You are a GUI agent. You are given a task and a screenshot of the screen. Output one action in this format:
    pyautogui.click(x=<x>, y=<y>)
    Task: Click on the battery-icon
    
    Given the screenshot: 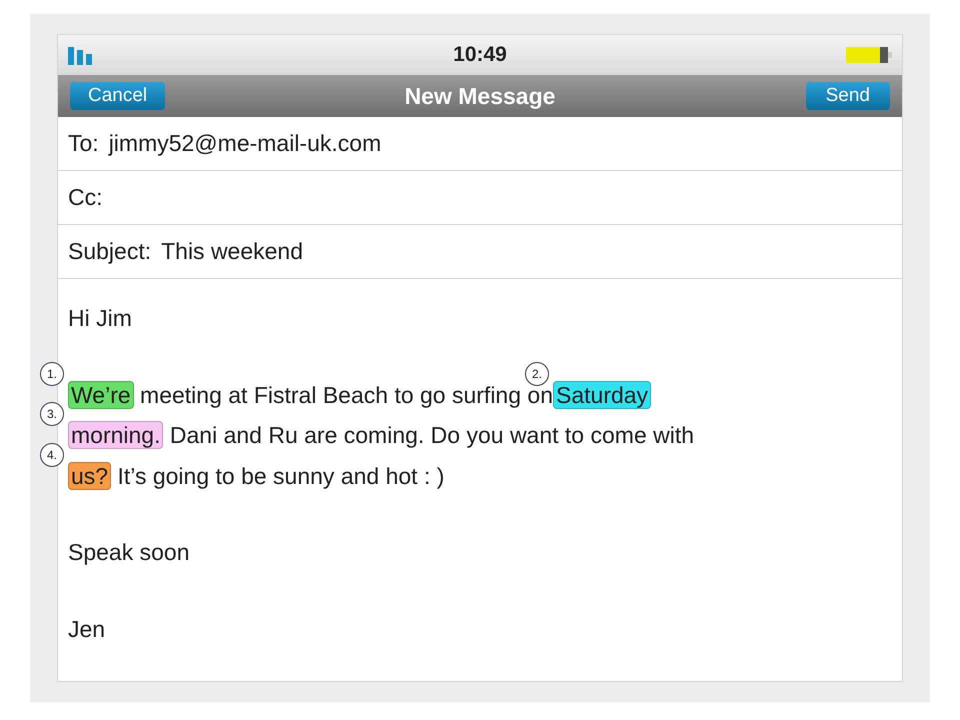 What is the action you would take?
    pyautogui.click(x=869, y=55)
    